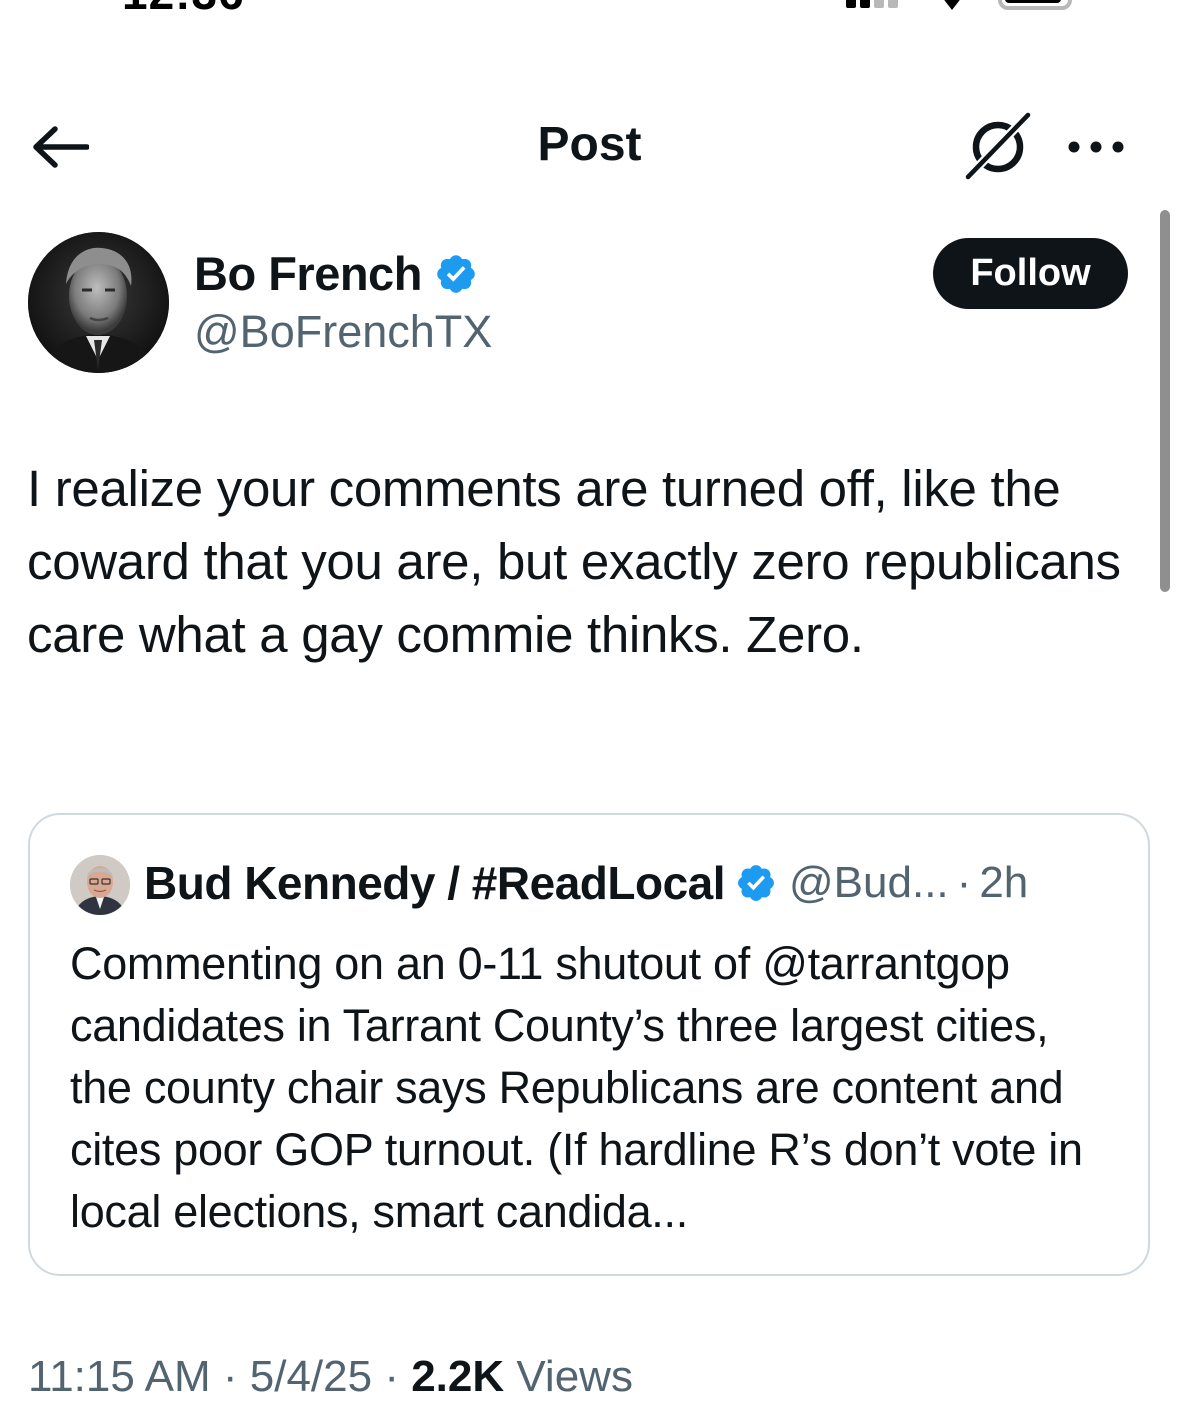  I want to click on quote-verified-badge, so click(756, 883).